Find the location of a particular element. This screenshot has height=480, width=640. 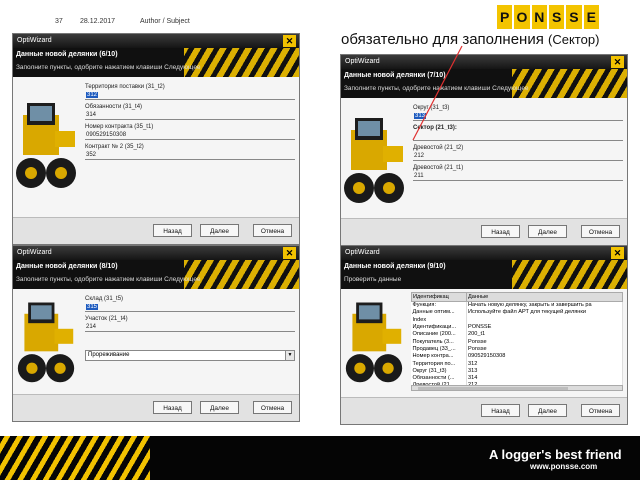

column-header: Данные is located at coordinates (544, 297).